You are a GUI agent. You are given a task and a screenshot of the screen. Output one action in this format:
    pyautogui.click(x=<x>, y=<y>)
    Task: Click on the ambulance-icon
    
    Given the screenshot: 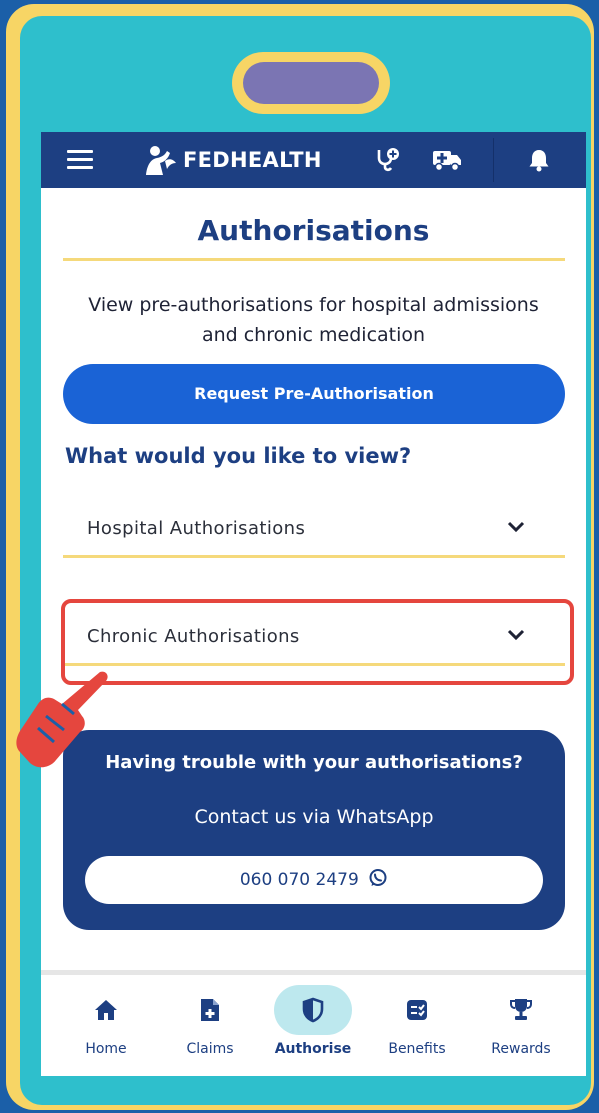 What is the action you would take?
    pyautogui.click(x=447, y=160)
    